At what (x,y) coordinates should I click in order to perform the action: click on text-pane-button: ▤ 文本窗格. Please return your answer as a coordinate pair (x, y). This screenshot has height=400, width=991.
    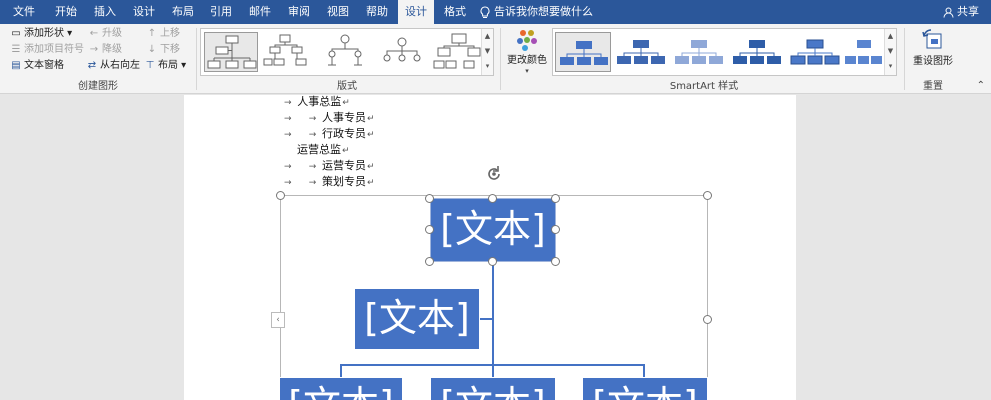
    Looking at the image, I should click on (37, 66).